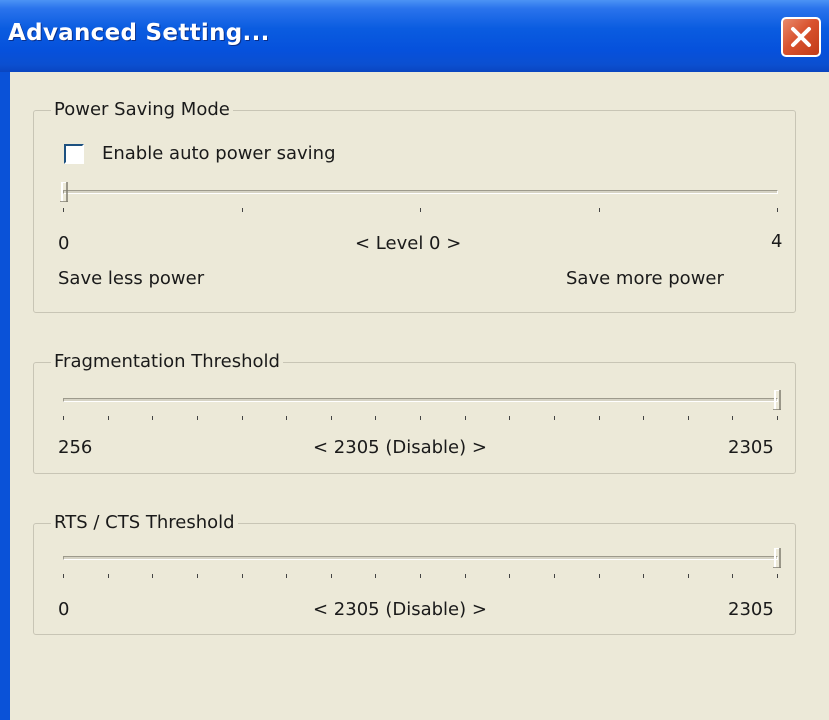 This screenshot has height=720, width=829. I want to click on fragmentation-slider-track, so click(420, 400).